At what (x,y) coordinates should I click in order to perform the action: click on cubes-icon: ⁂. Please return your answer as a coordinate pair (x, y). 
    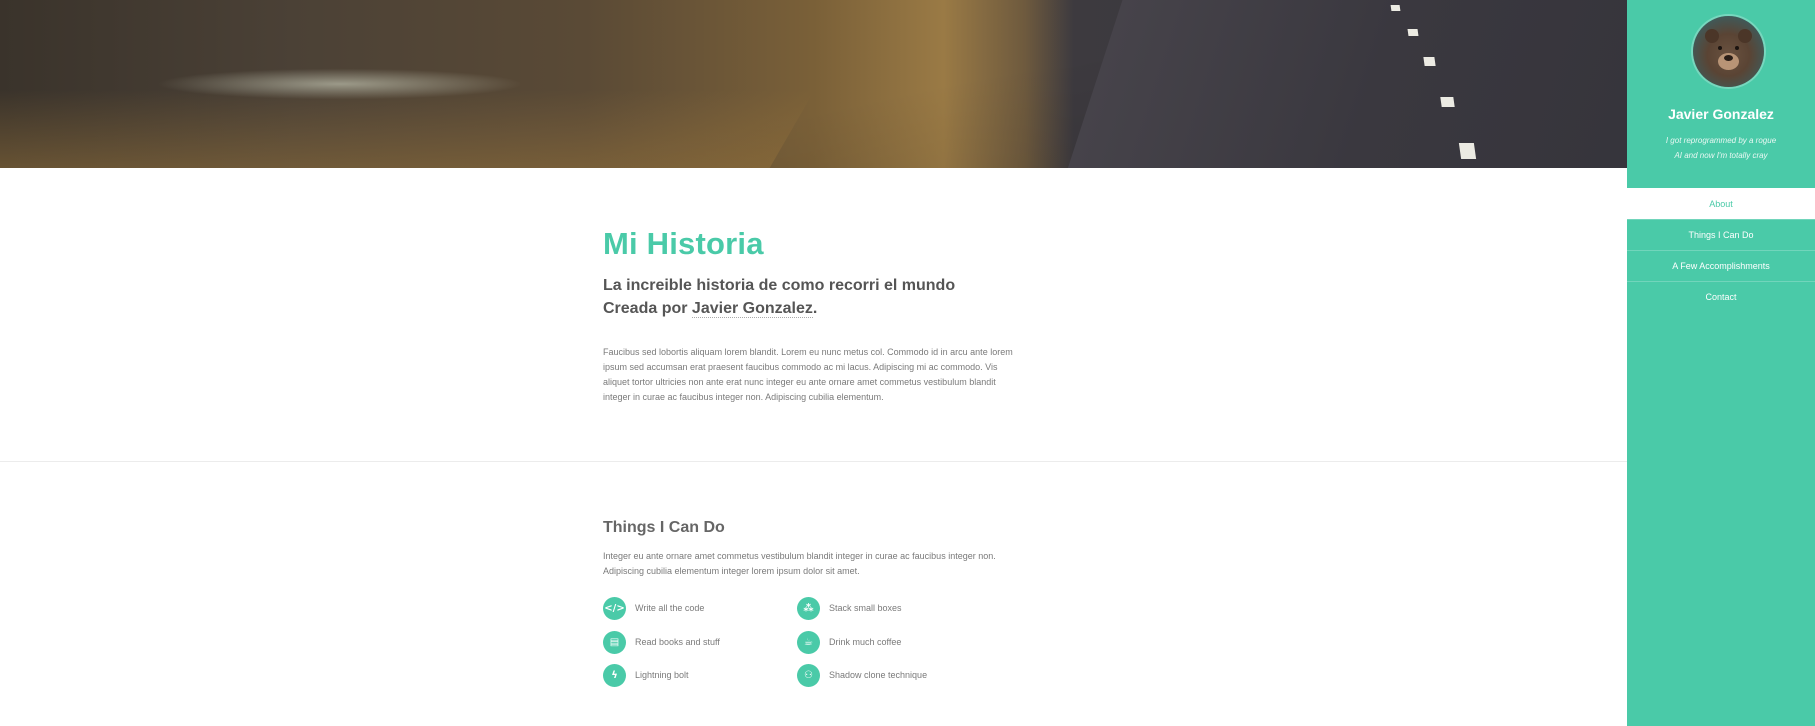
    Looking at the image, I should click on (808, 608).